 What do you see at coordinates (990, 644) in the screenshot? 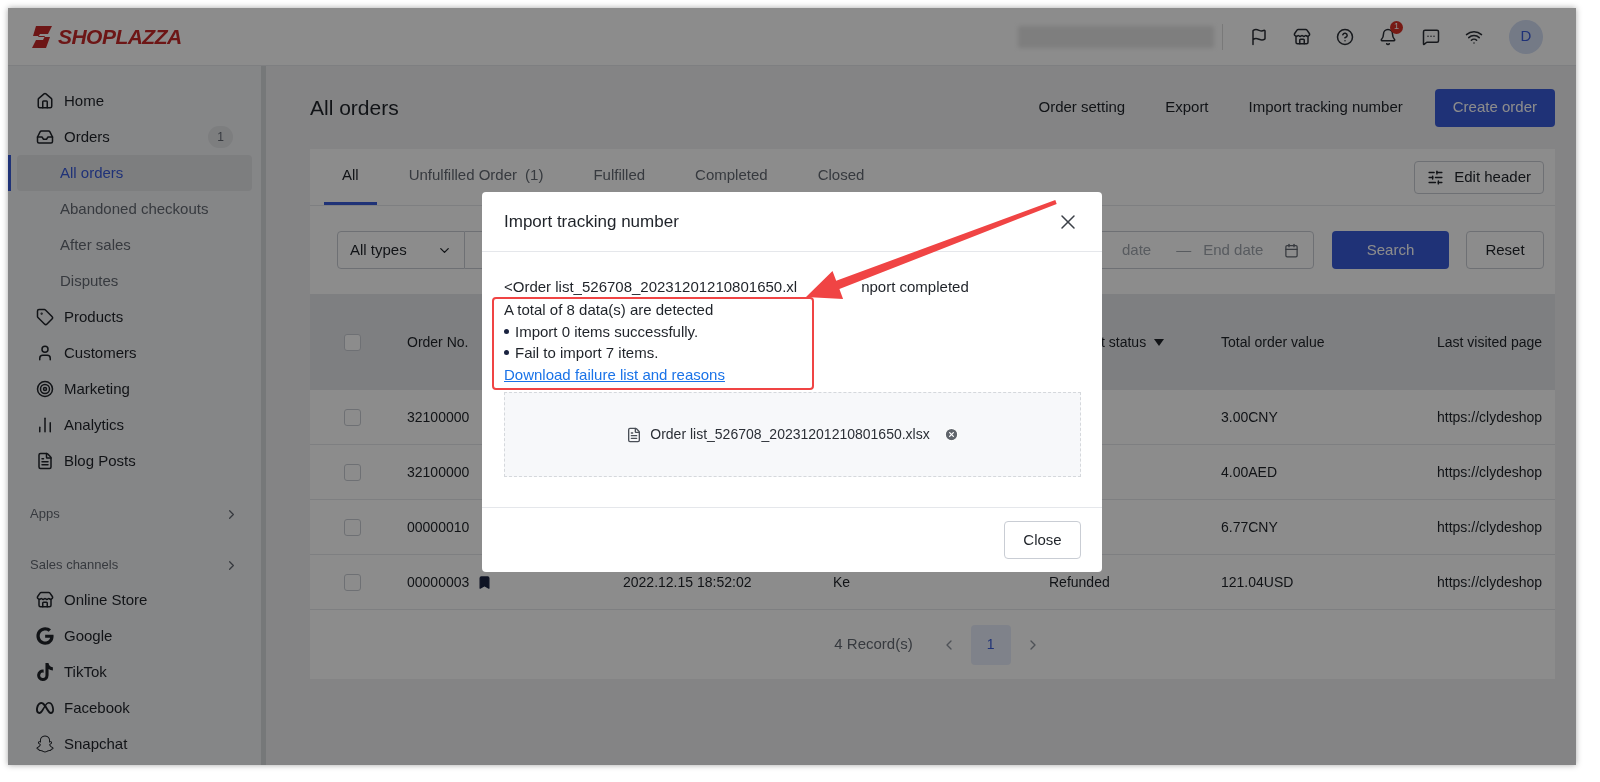
I see `page-button: 1` at bounding box center [990, 644].